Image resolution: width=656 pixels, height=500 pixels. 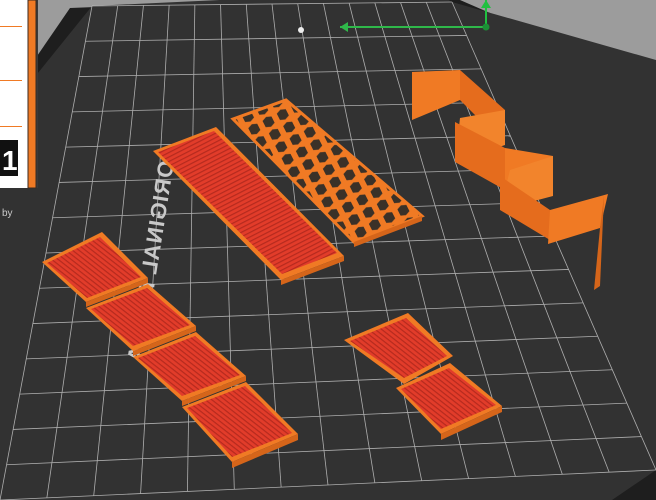 What do you see at coordinates (10, 160) in the screenshot?
I see `panel-number: 1` at bounding box center [10, 160].